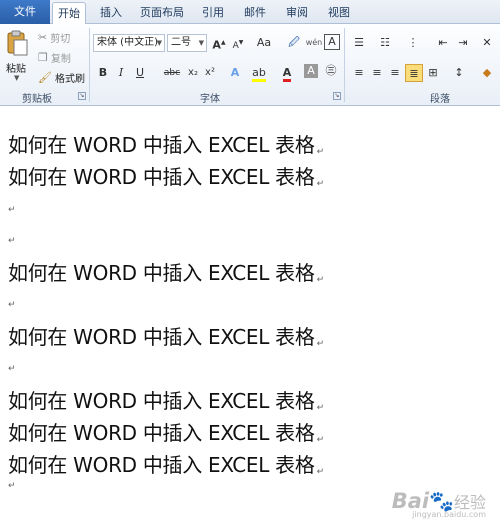 This screenshot has height=527, width=500. Describe the element at coordinates (37, 99) in the screenshot. I see `clipboard-group-label: 剪贴板` at that location.